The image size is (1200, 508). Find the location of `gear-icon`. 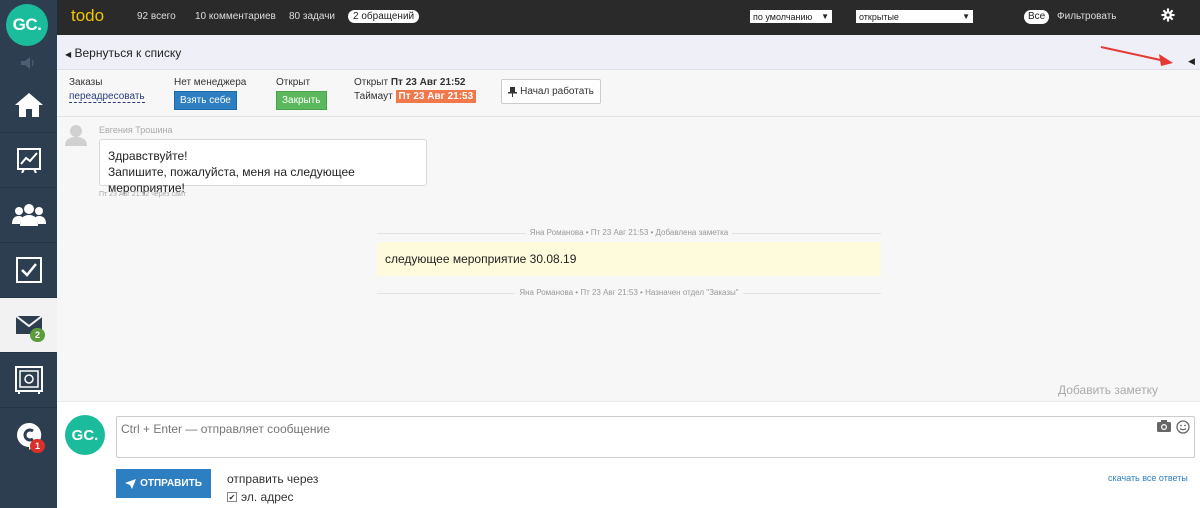

gear-icon is located at coordinates (1168, 15).